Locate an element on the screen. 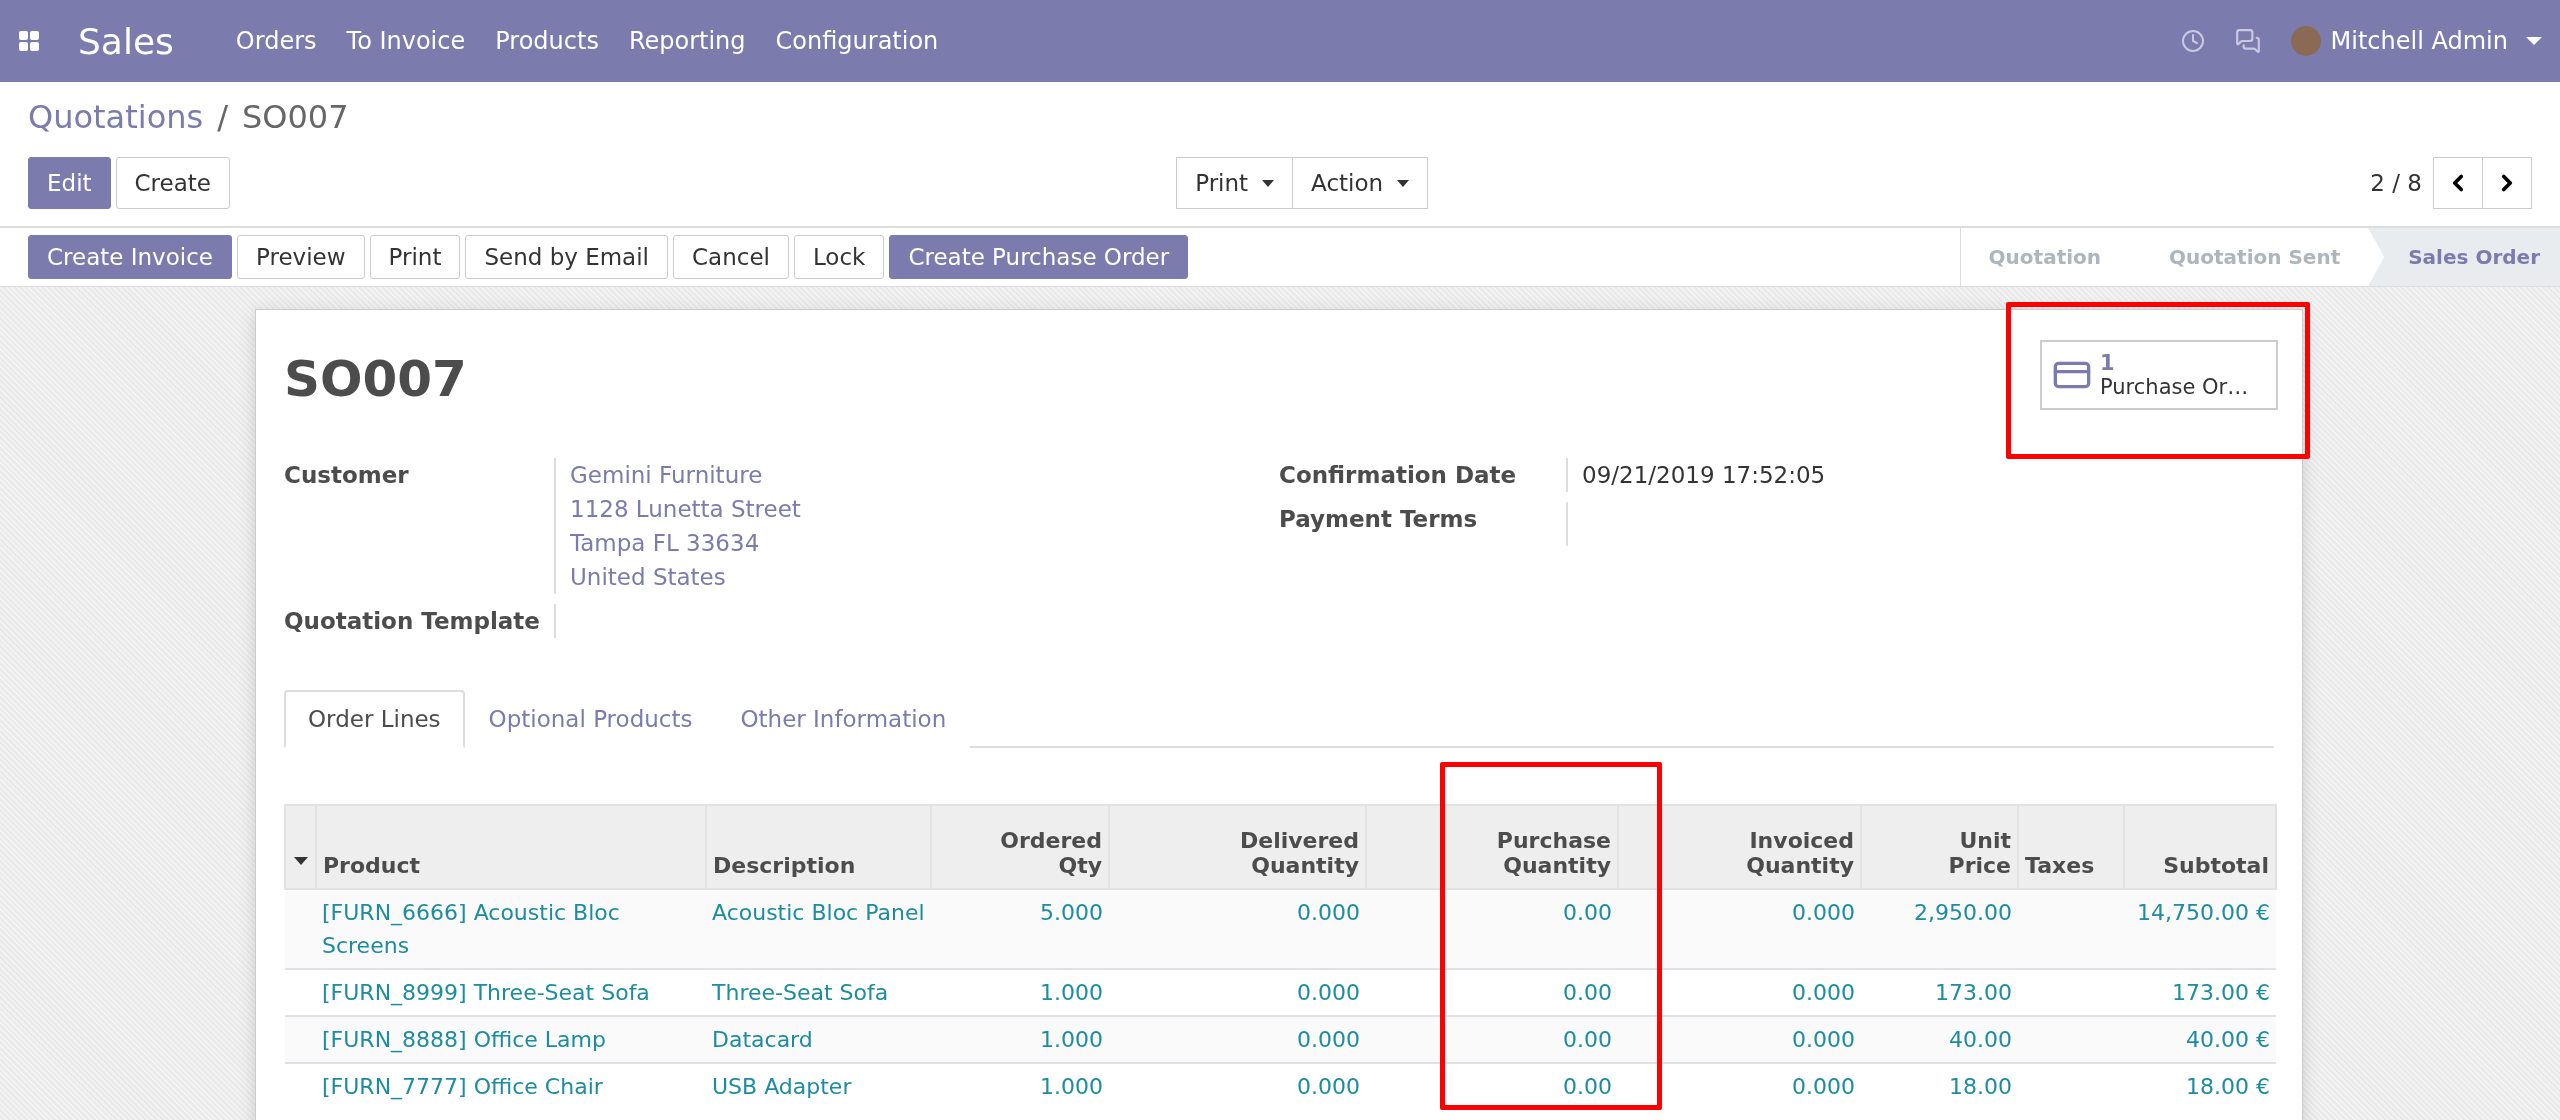  table-cell: 173.00 € is located at coordinates (2200, 992).